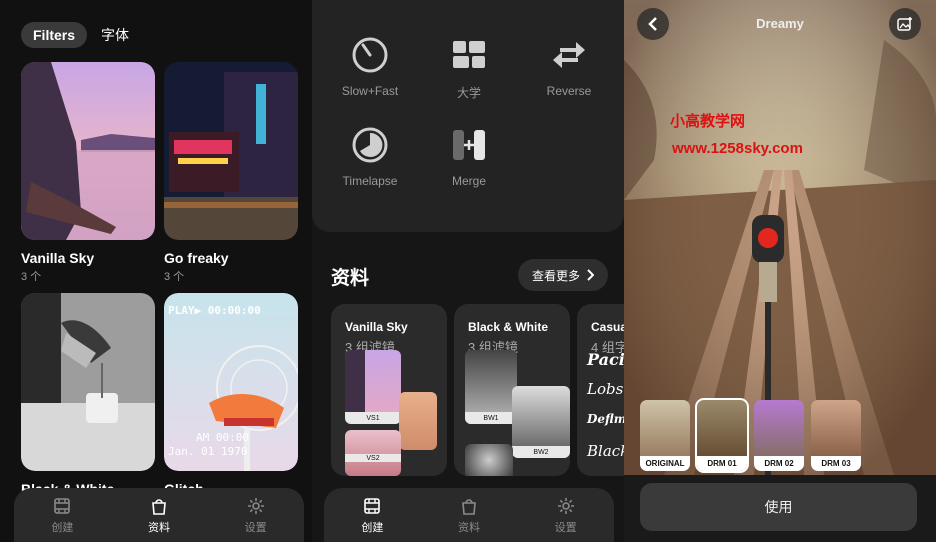 The height and width of the screenshot is (542, 936). Describe the element at coordinates (541, 422) in the screenshot. I see `bw2-thumbnail: BW2` at that location.